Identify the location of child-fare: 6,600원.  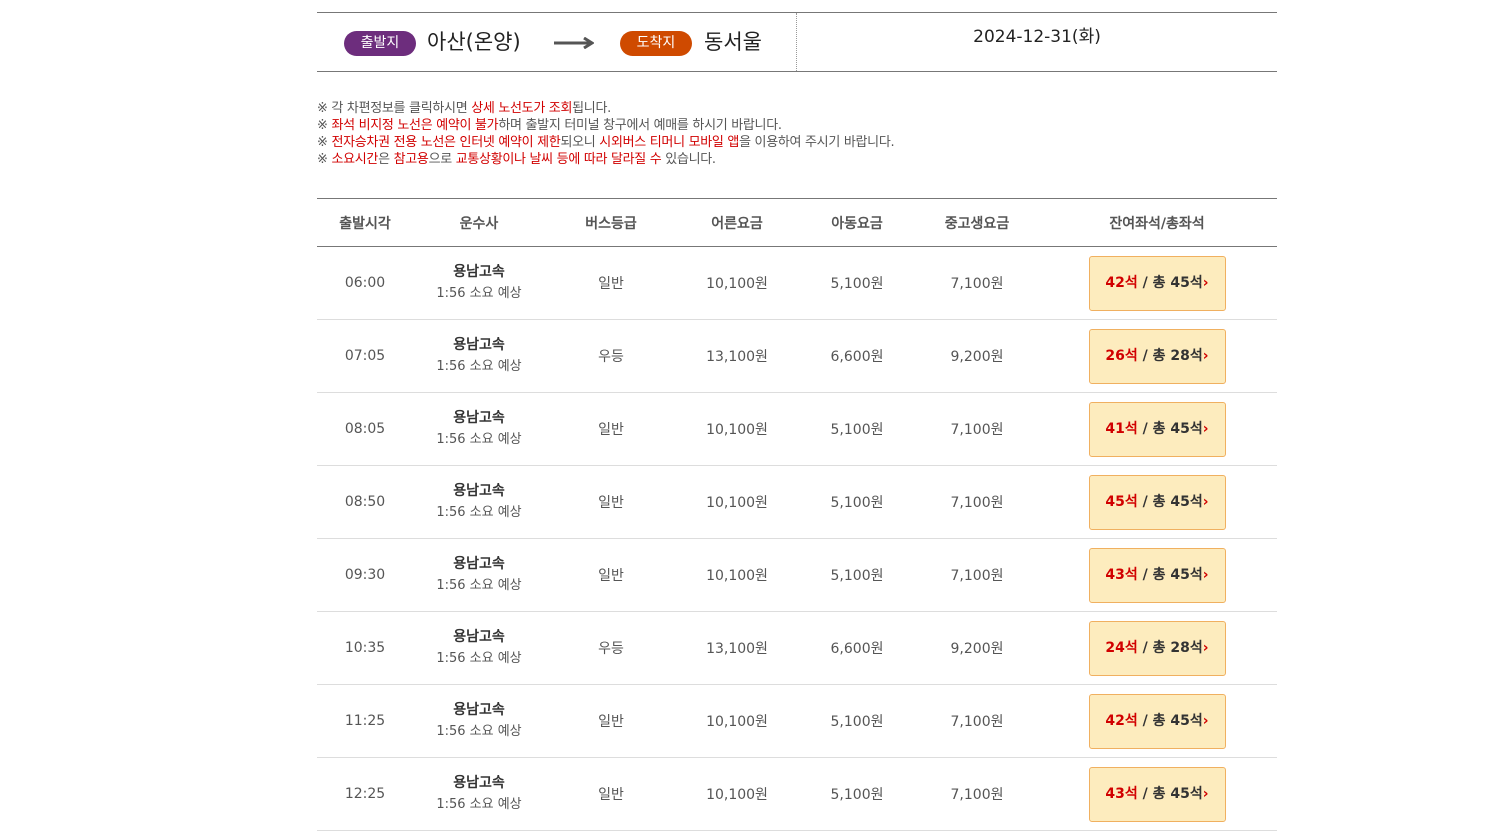
(857, 356).